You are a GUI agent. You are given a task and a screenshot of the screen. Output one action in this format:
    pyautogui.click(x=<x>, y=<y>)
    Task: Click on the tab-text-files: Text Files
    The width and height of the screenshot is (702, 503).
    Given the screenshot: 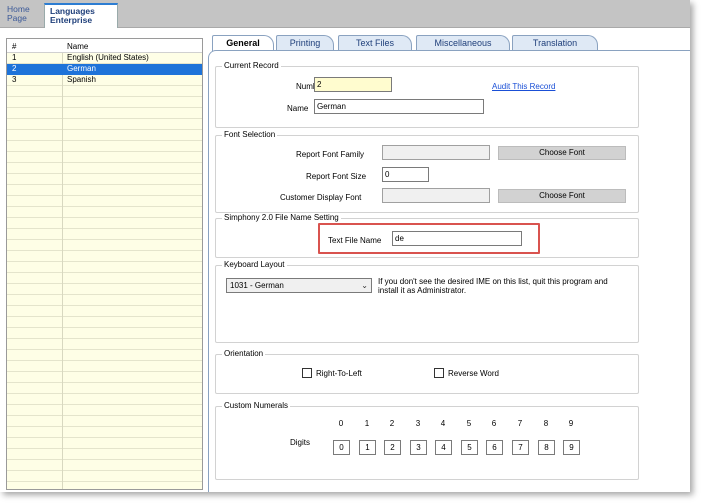 What is the action you would take?
    pyautogui.click(x=375, y=43)
    